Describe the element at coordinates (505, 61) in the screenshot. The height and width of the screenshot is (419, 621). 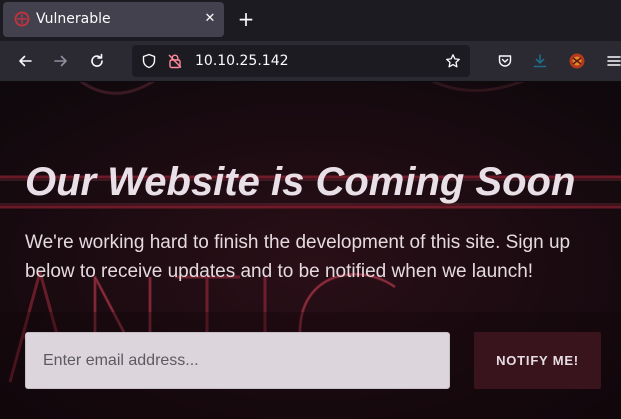
I see `pocket-icon` at that location.